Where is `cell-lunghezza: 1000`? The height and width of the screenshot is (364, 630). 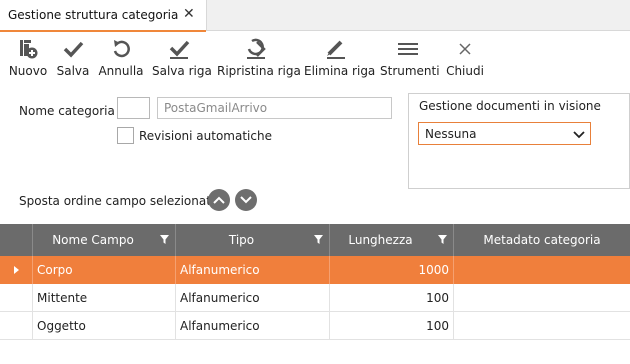 cell-lunghezza: 1000 is located at coordinates (392, 270).